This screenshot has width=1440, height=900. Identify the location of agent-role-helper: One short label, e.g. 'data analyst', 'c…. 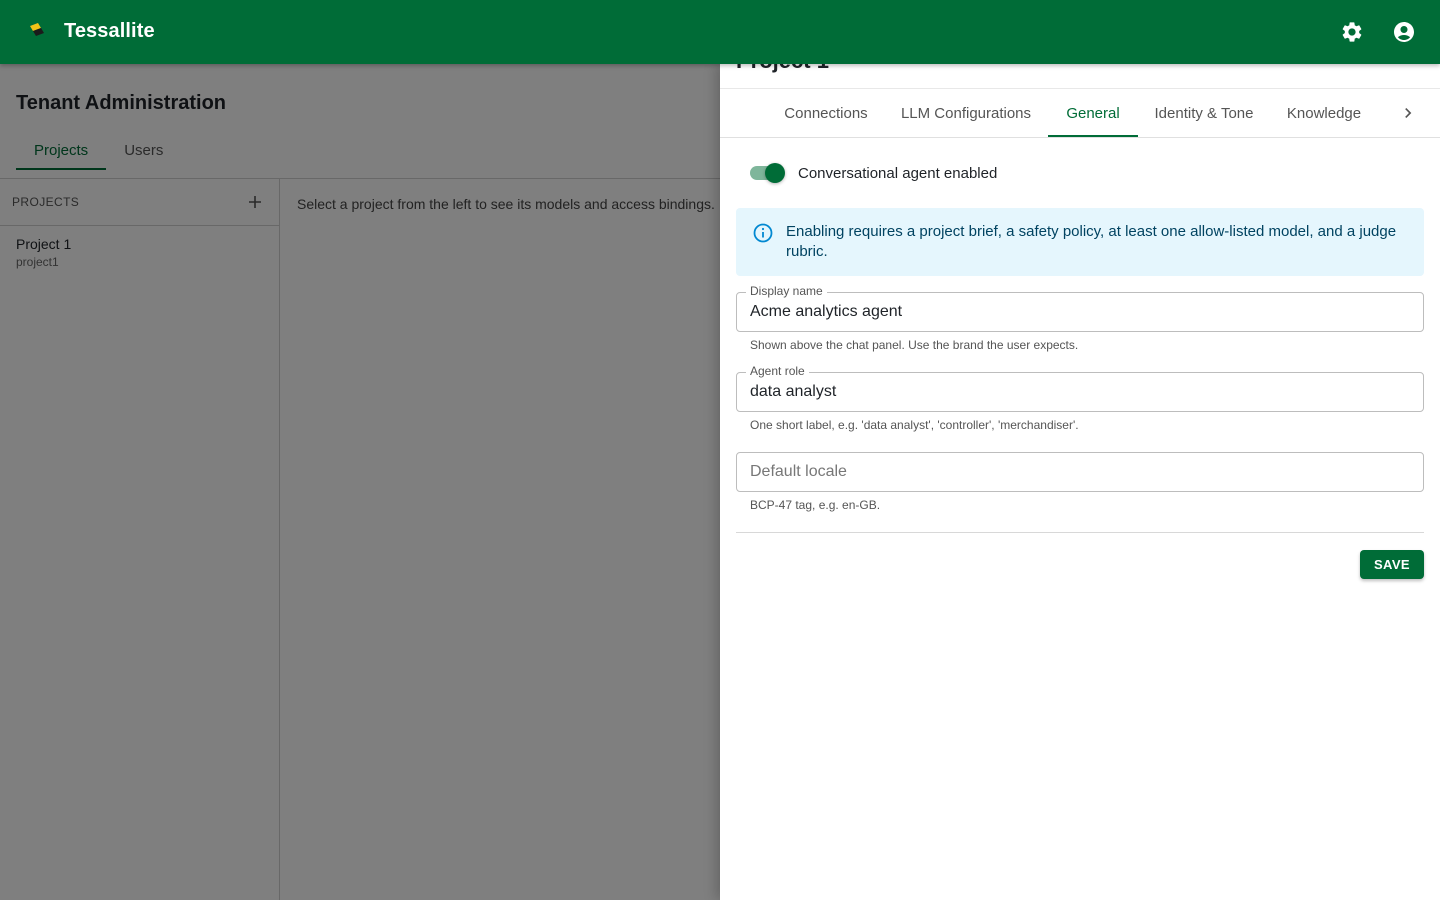
(914, 425).